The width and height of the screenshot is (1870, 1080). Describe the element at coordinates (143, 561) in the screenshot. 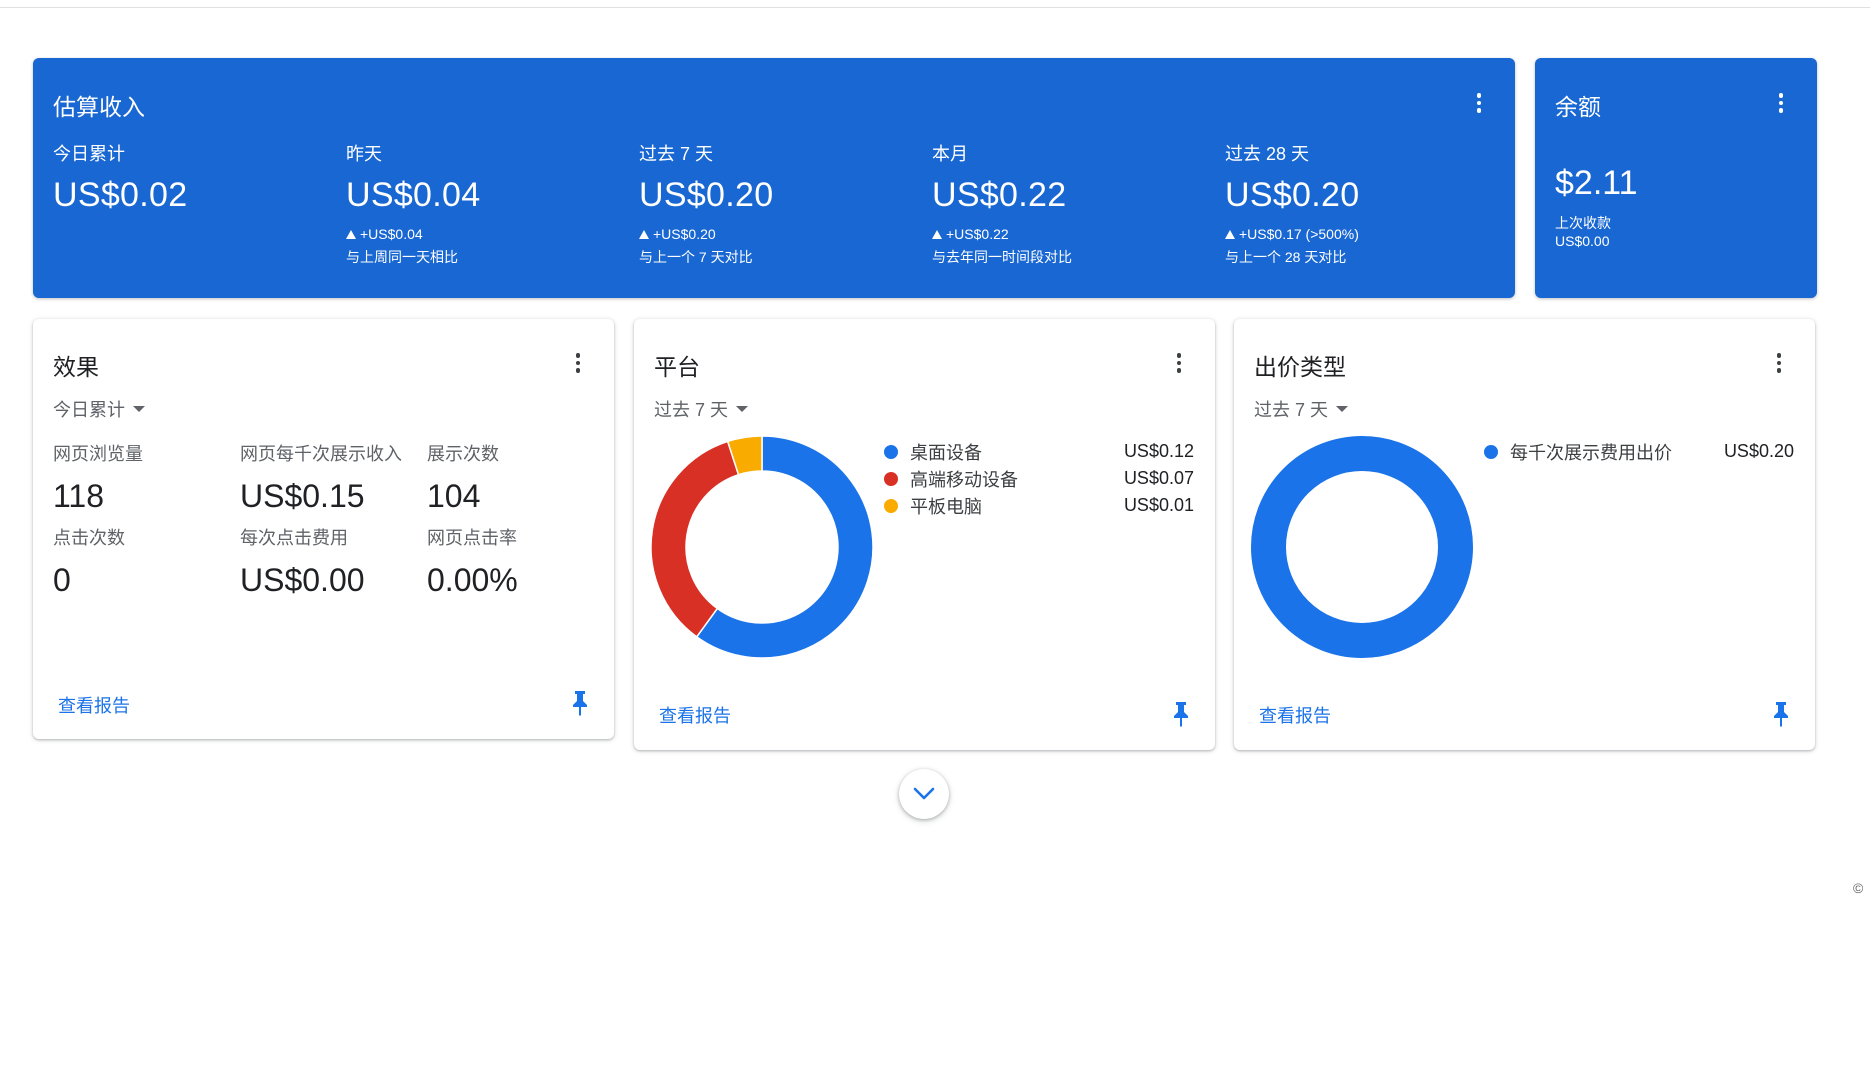

I see `metric-clicks: 点击次数 0` at that location.